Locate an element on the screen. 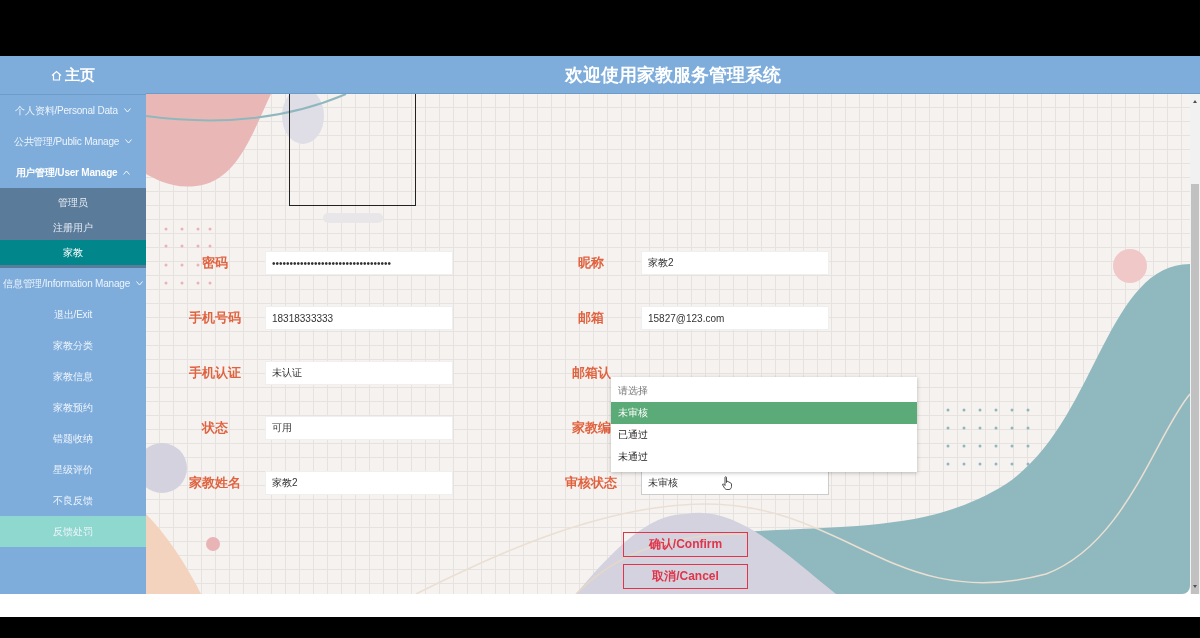 The height and width of the screenshot is (638, 1200). sidebar-item: 用户管理/User Manage is located at coordinates (73, 172).